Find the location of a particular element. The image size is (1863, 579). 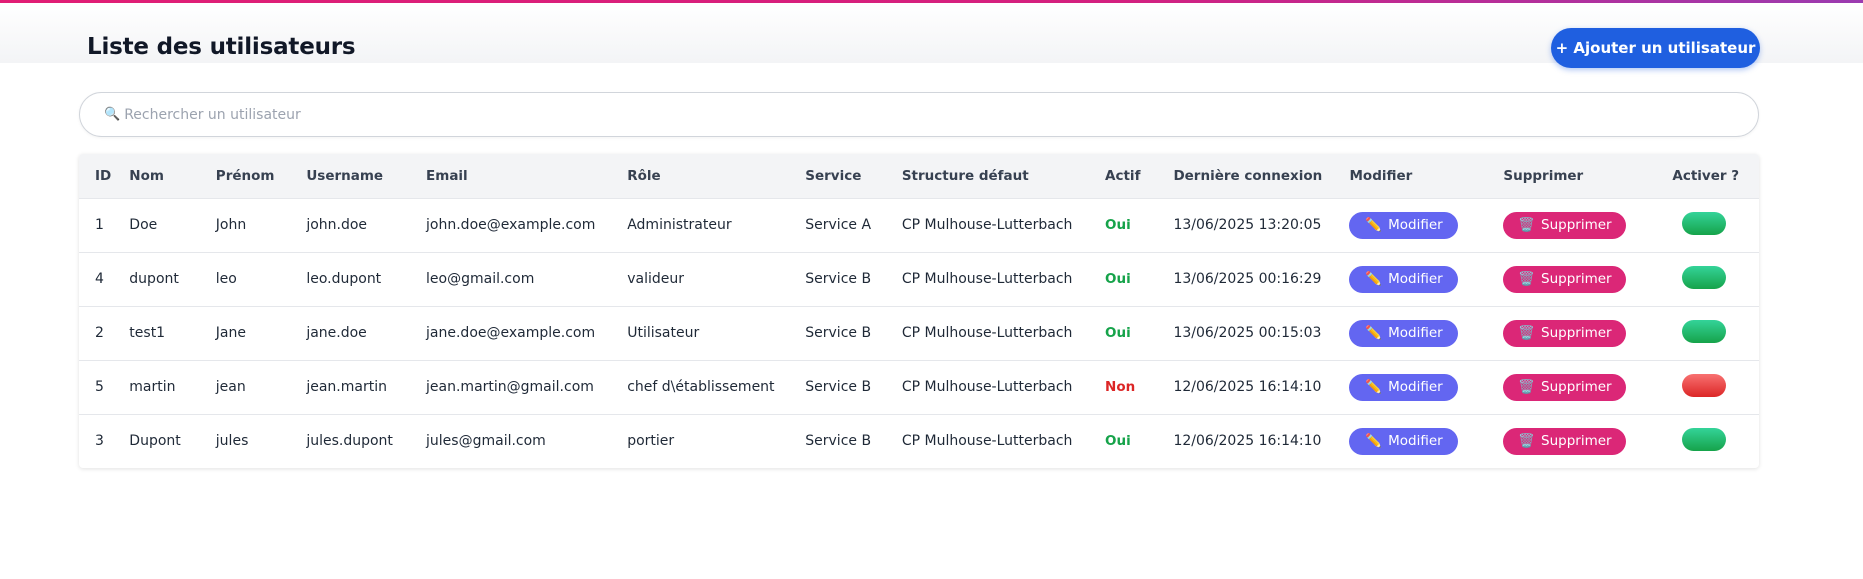

column-header-id: ID is located at coordinates (103, 175).